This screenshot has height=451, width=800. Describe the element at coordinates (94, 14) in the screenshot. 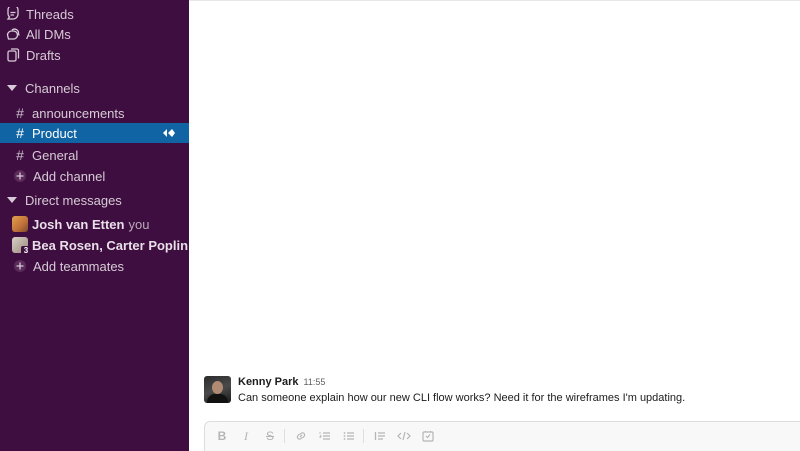

I see `sidebar-item-threads: Threads` at that location.